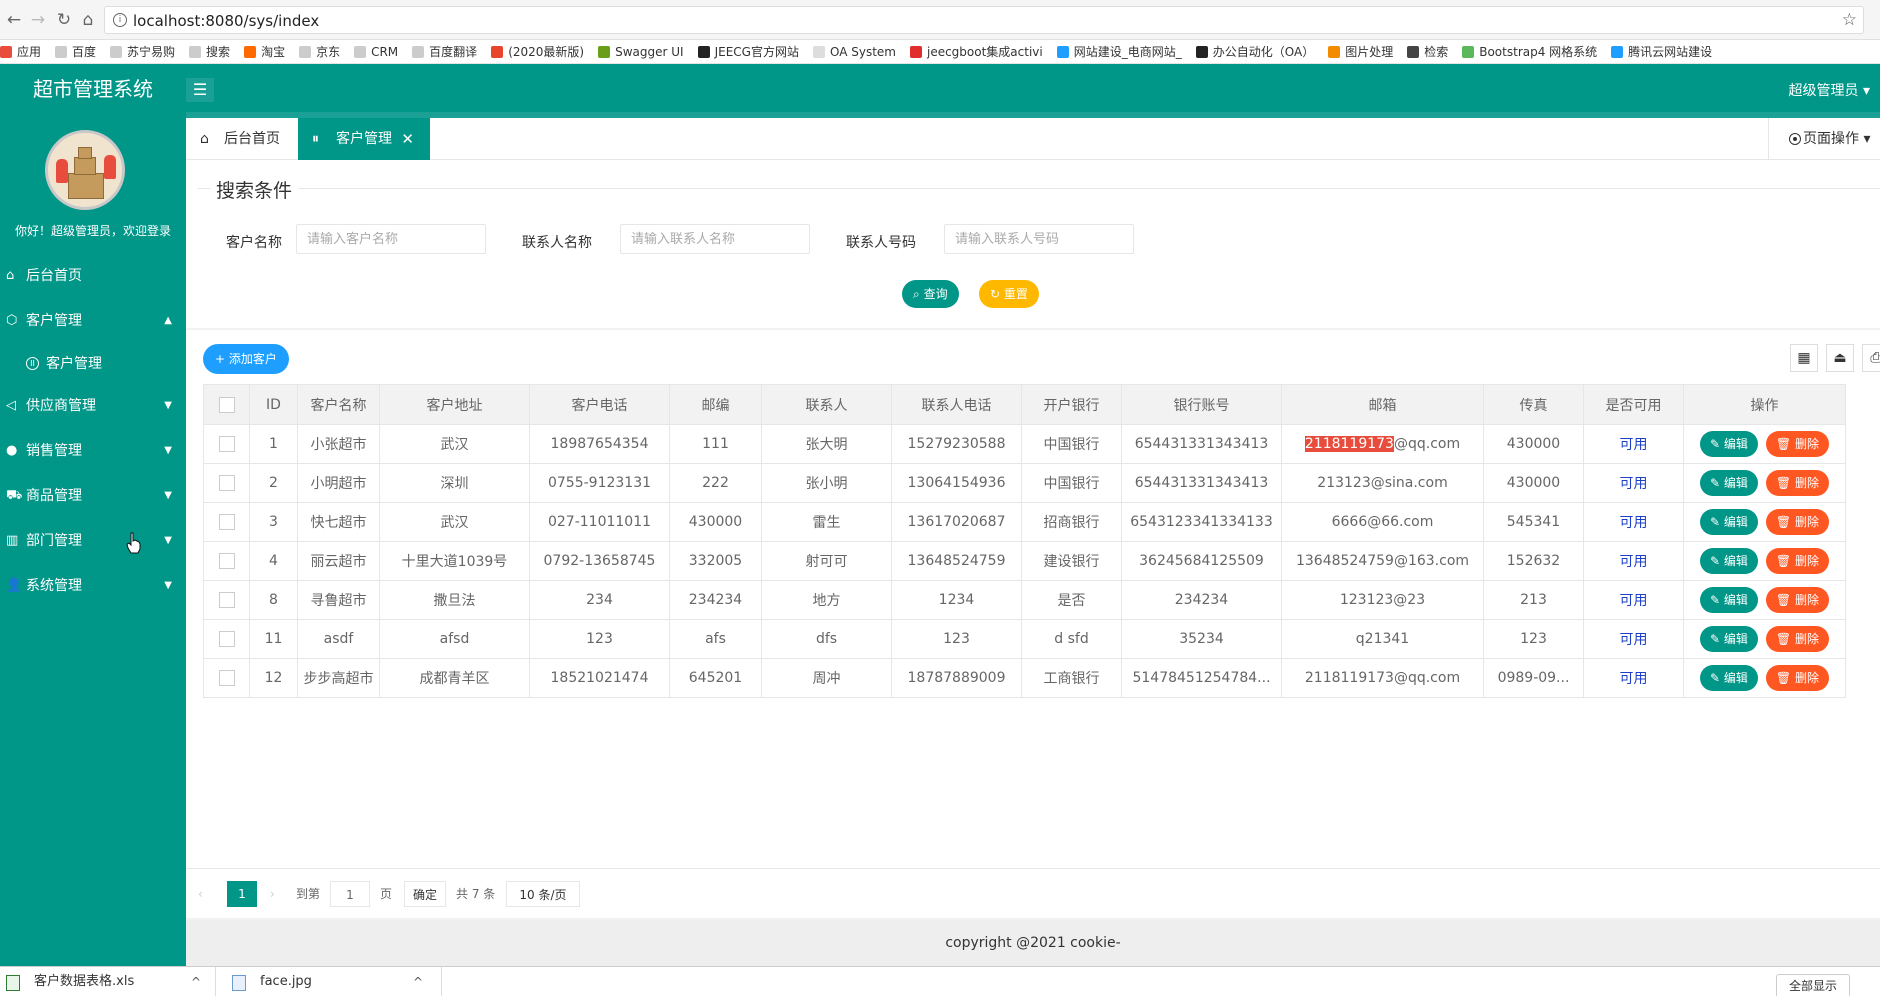  I want to click on bookmark-star-icon: ☆, so click(1849, 20).